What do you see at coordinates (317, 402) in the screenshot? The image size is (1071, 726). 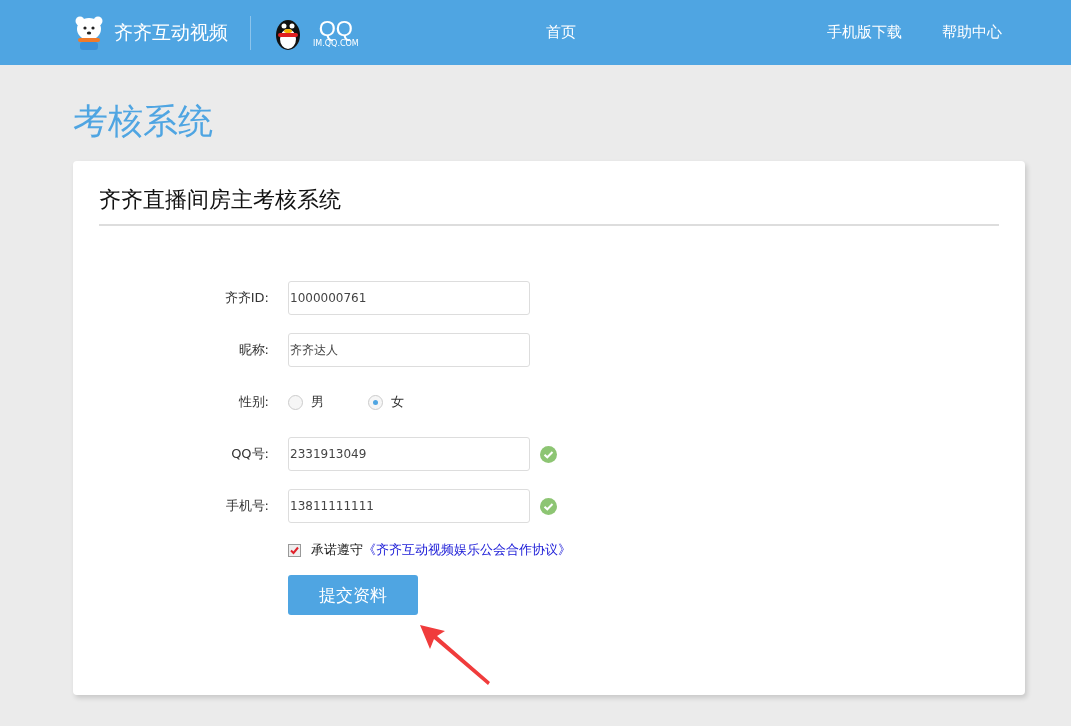 I see `radio-label: 男` at bounding box center [317, 402].